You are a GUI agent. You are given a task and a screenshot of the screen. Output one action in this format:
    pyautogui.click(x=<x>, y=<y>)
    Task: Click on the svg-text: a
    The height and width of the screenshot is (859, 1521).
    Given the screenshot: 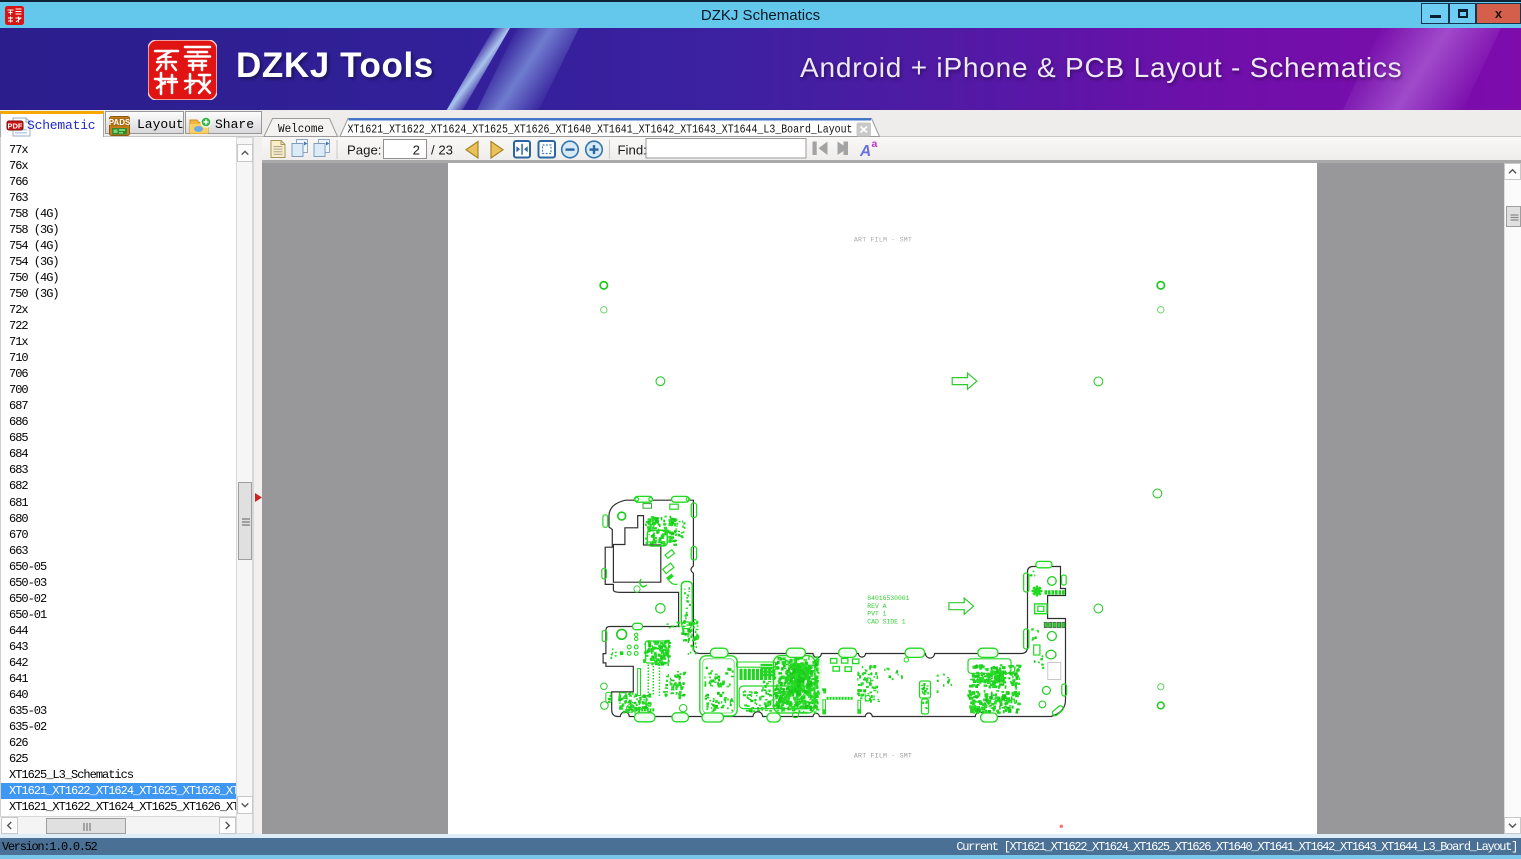 What is the action you would take?
    pyautogui.click(x=875, y=144)
    